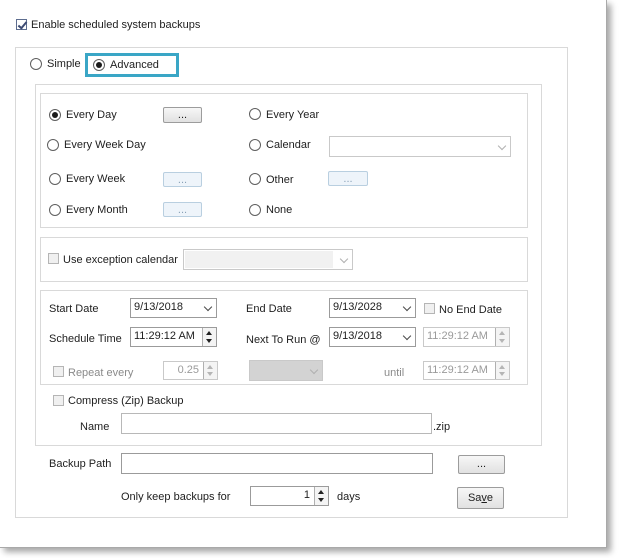 The image size is (620, 558). I want to click on every-day-label: Every Day, so click(91, 115).